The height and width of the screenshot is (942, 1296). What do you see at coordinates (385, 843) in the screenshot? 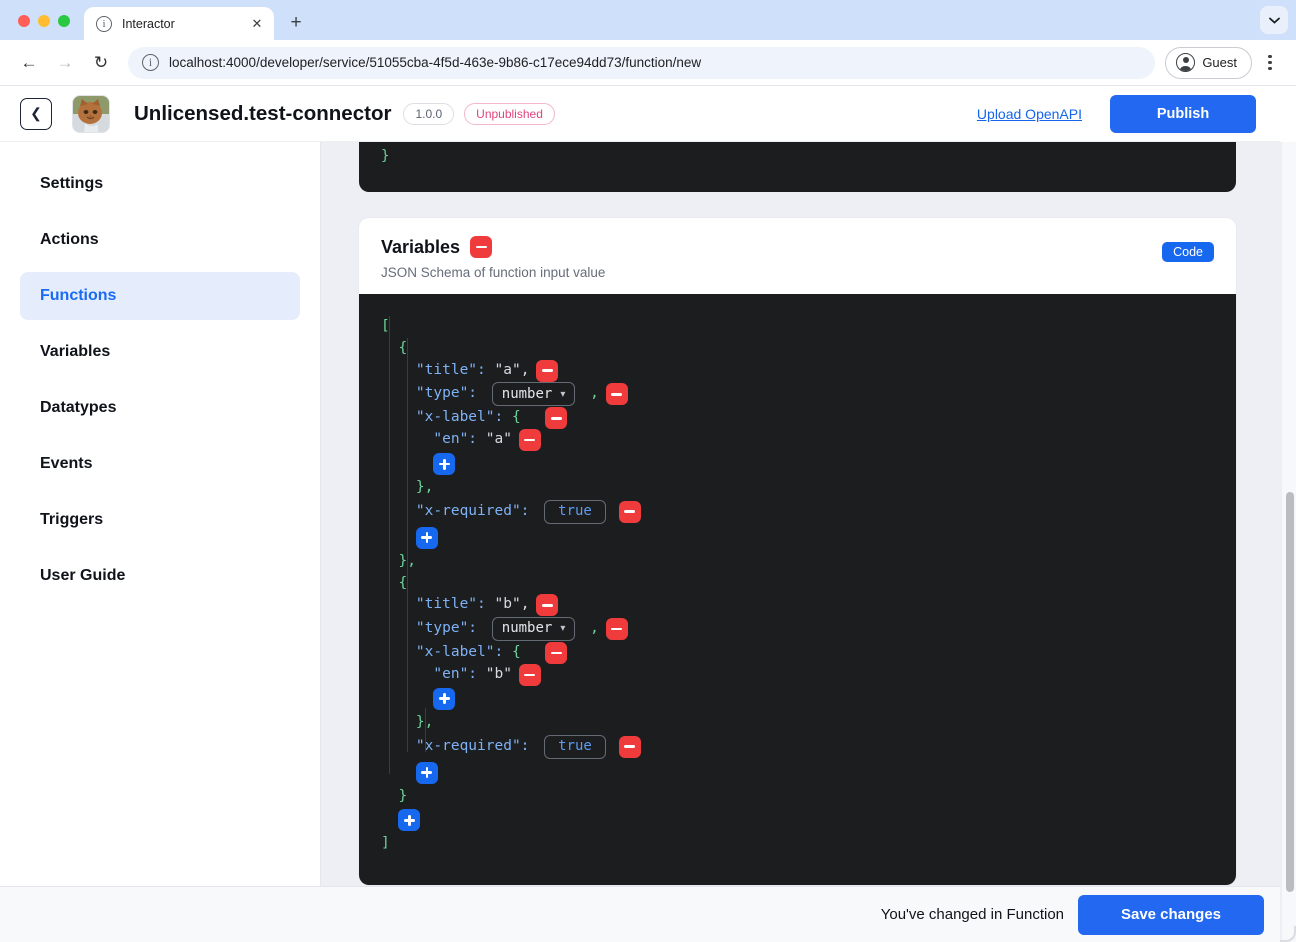
I see `editor-bracket-token: ]` at bounding box center [385, 843].